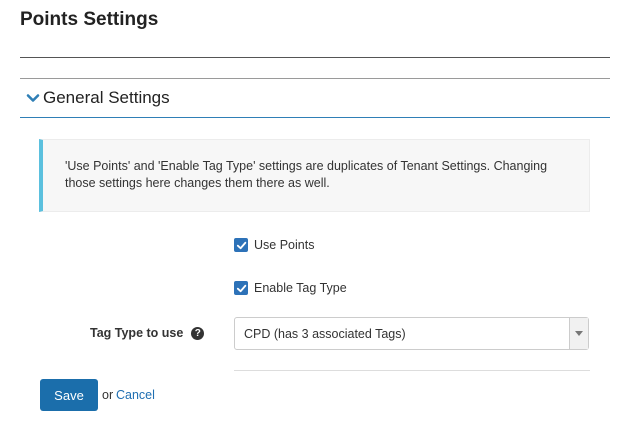 The height and width of the screenshot is (426, 620). I want to click on chevron-down-icon, so click(33, 98).